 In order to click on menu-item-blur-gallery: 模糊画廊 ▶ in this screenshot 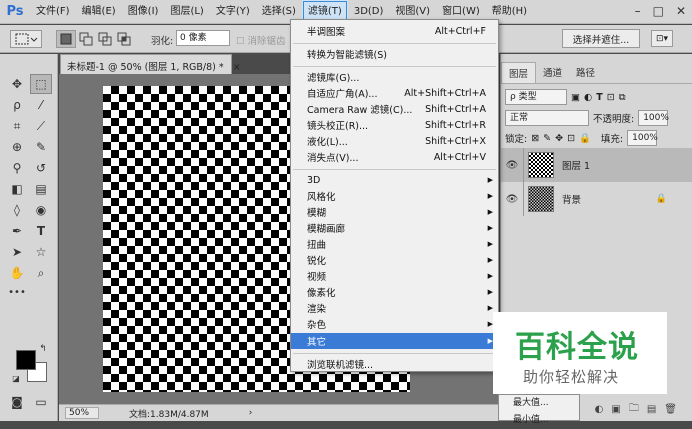, I will do `click(394, 228)`.